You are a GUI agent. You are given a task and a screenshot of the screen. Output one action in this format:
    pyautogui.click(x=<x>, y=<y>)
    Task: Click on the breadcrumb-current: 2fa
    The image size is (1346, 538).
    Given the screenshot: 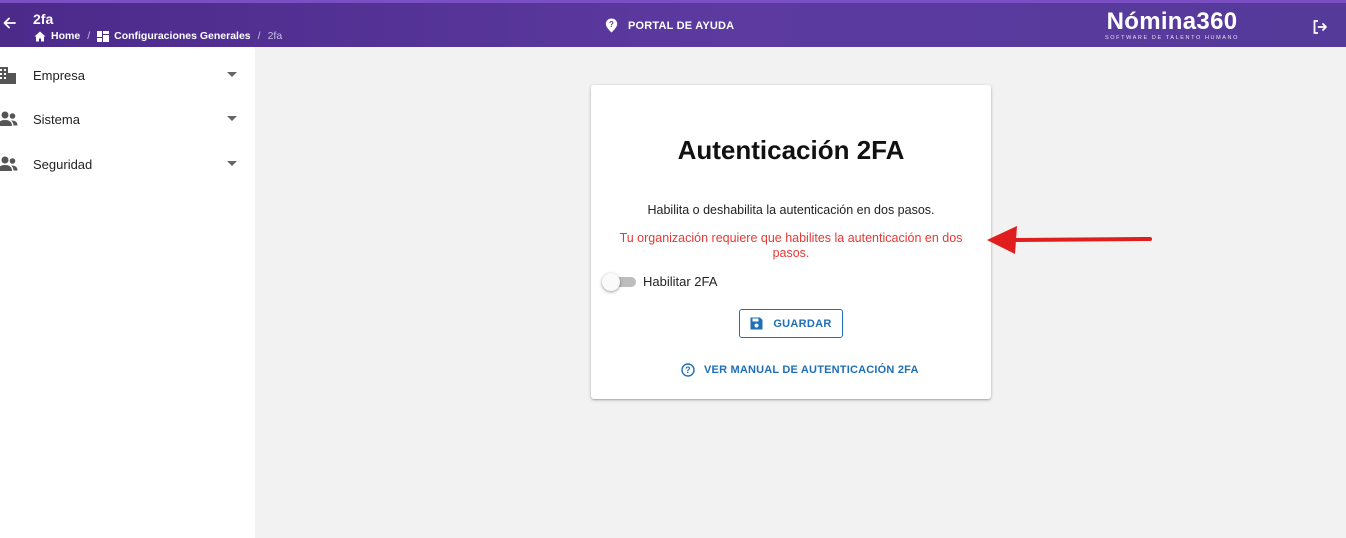 What is the action you would take?
    pyautogui.click(x=275, y=36)
    